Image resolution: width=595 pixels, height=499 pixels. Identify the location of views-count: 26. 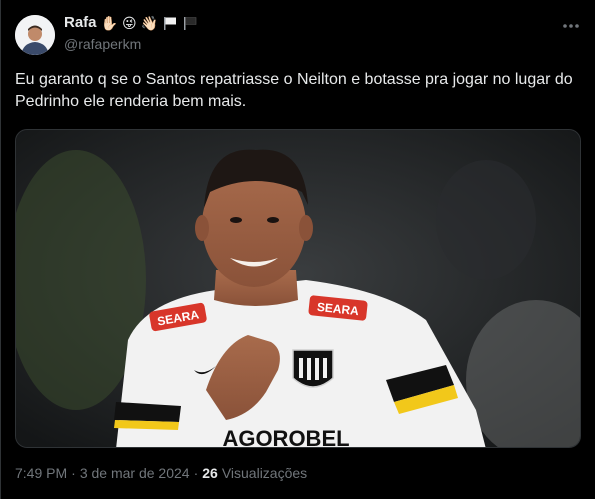
(210, 473).